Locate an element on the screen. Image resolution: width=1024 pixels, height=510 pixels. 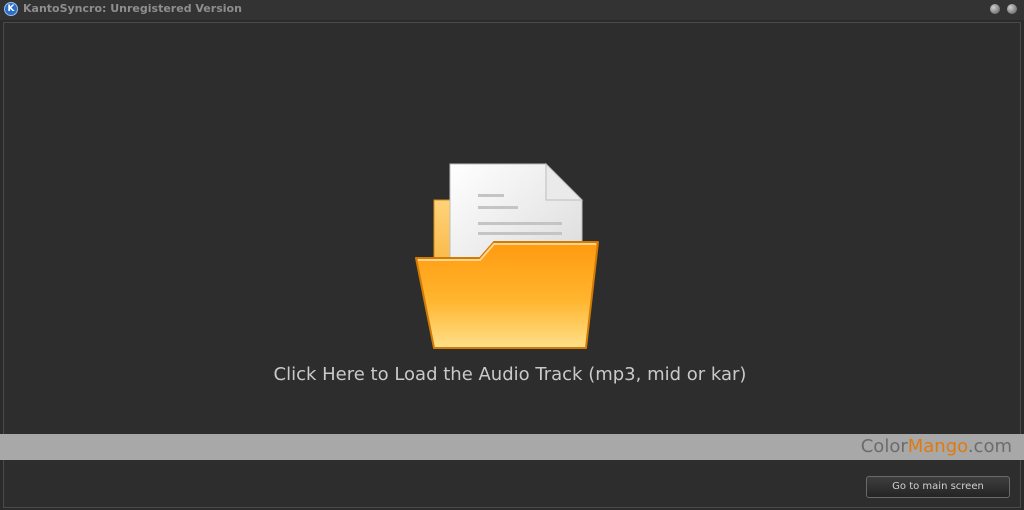
watermark-part-domain: .com is located at coordinates (989, 446).